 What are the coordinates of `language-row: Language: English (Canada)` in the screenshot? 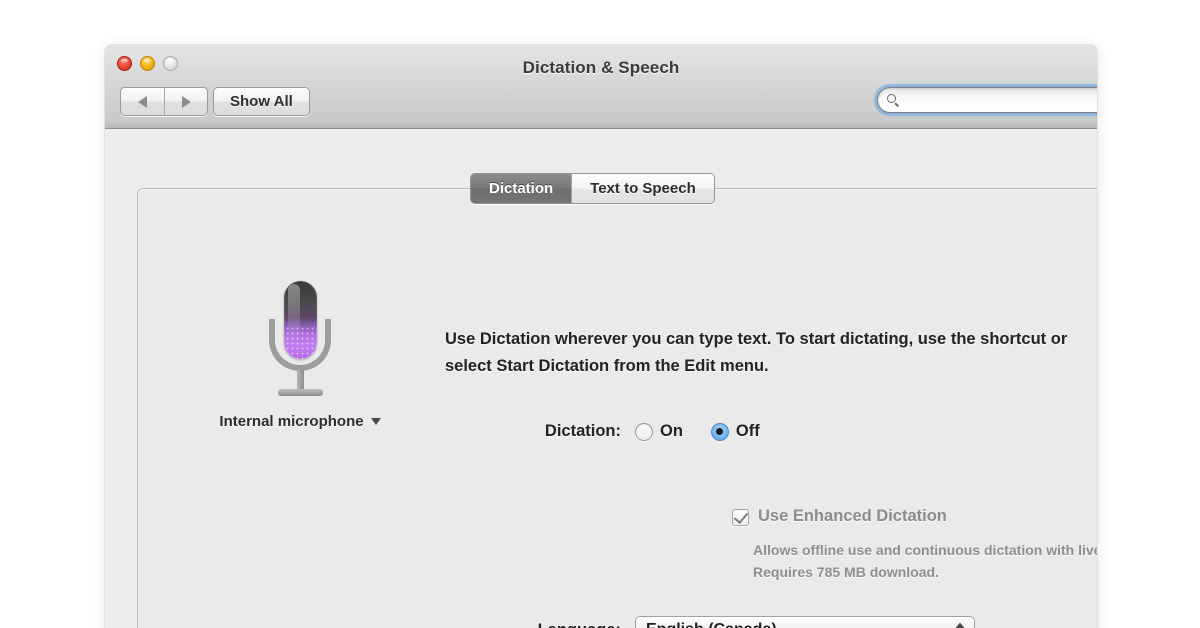 It's located at (690, 622).